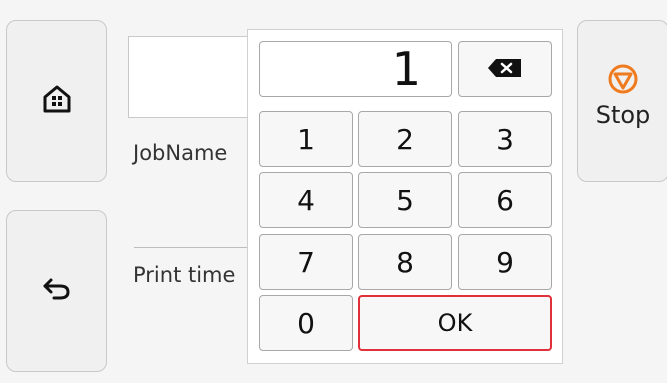 This screenshot has height=383, width=667. I want to click on stop-label: Stop, so click(623, 115).